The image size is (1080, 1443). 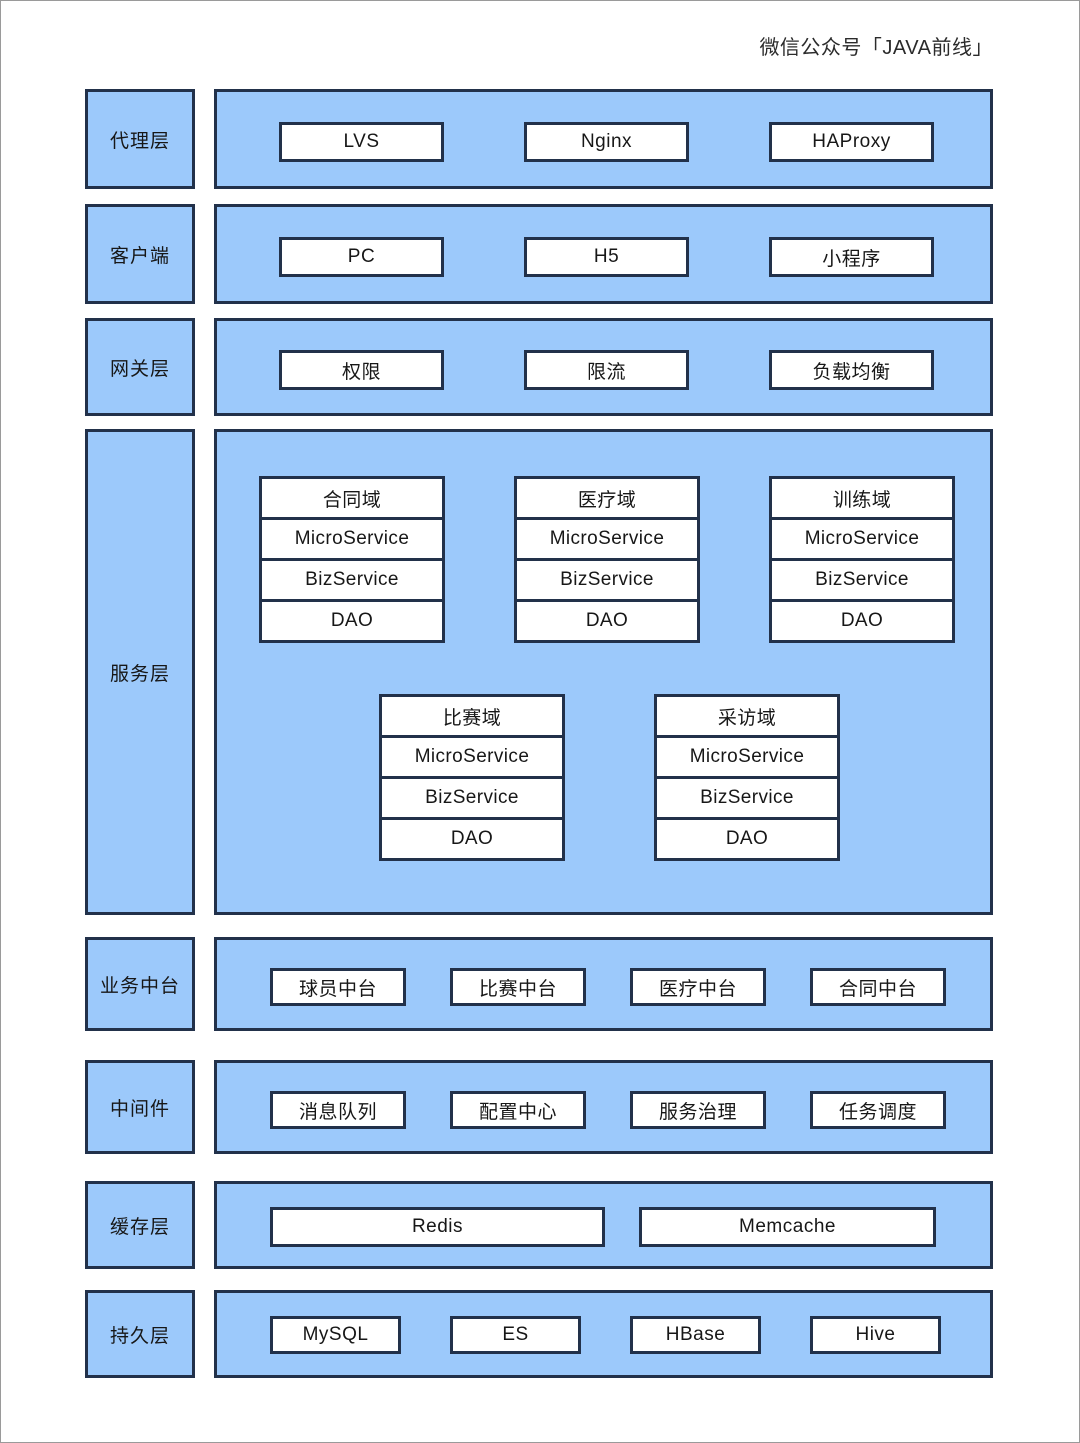 I want to click on layer-panel-gateway: 权限 限流 负载均衡, so click(x=603, y=367).